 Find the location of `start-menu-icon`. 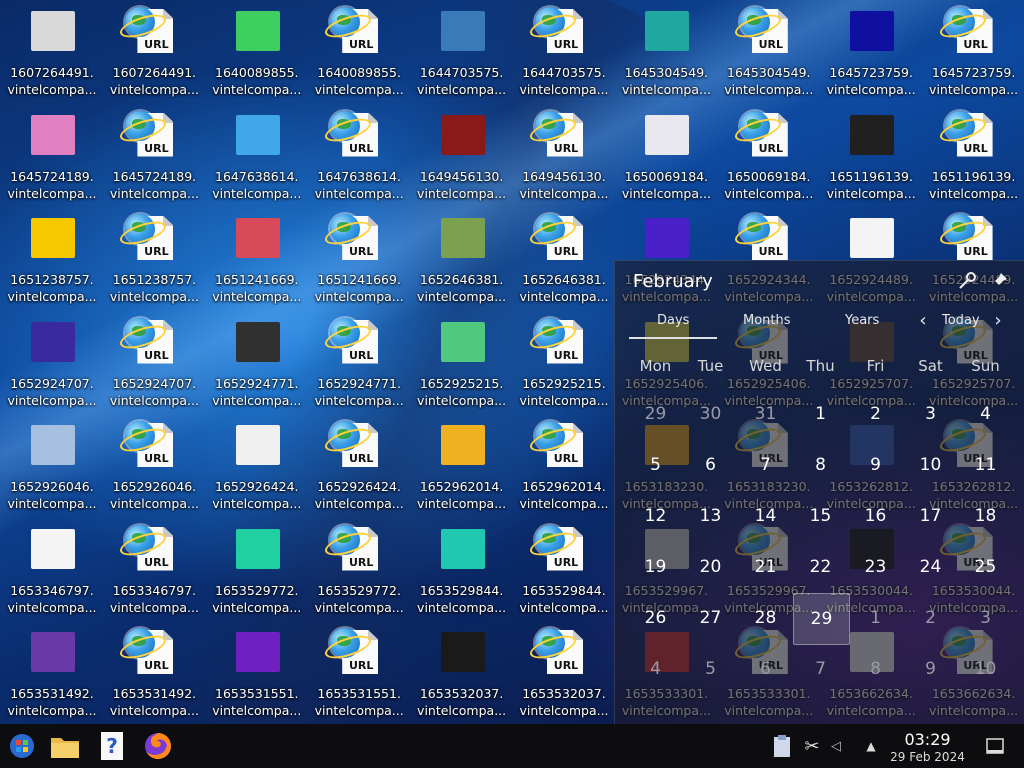

start-menu-icon is located at coordinates (22, 746).